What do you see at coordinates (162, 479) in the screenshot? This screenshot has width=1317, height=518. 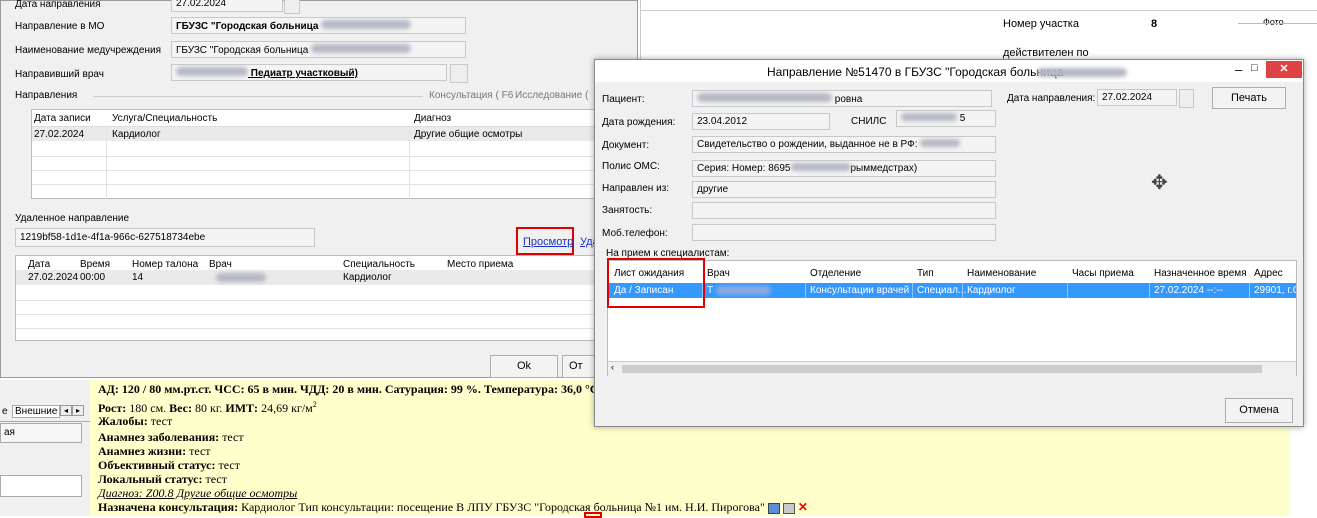 I see `local-line: Локальный статус: тест` at bounding box center [162, 479].